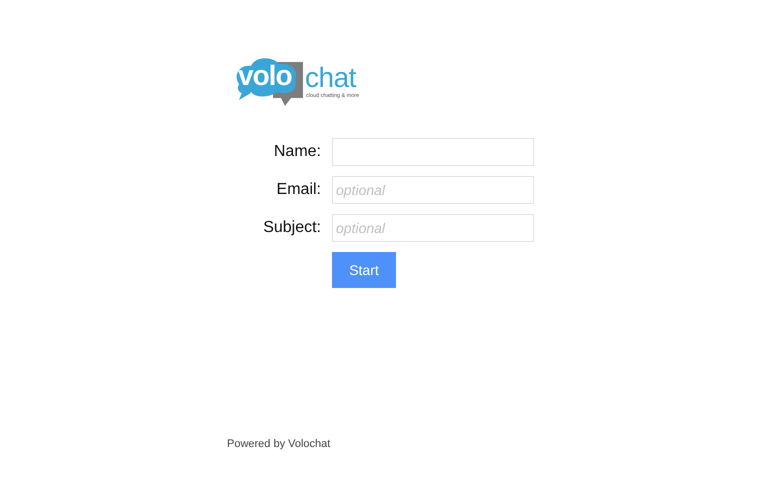 The image size is (780, 495). What do you see at coordinates (433, 152) in the screenshot?
I see `input-field` at bounding box center [433, 152].